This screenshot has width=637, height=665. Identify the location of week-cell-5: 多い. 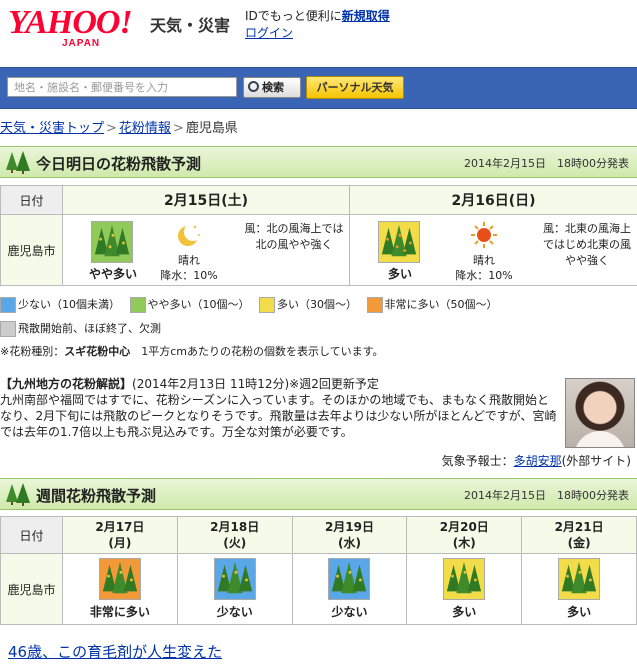
(579, 589).